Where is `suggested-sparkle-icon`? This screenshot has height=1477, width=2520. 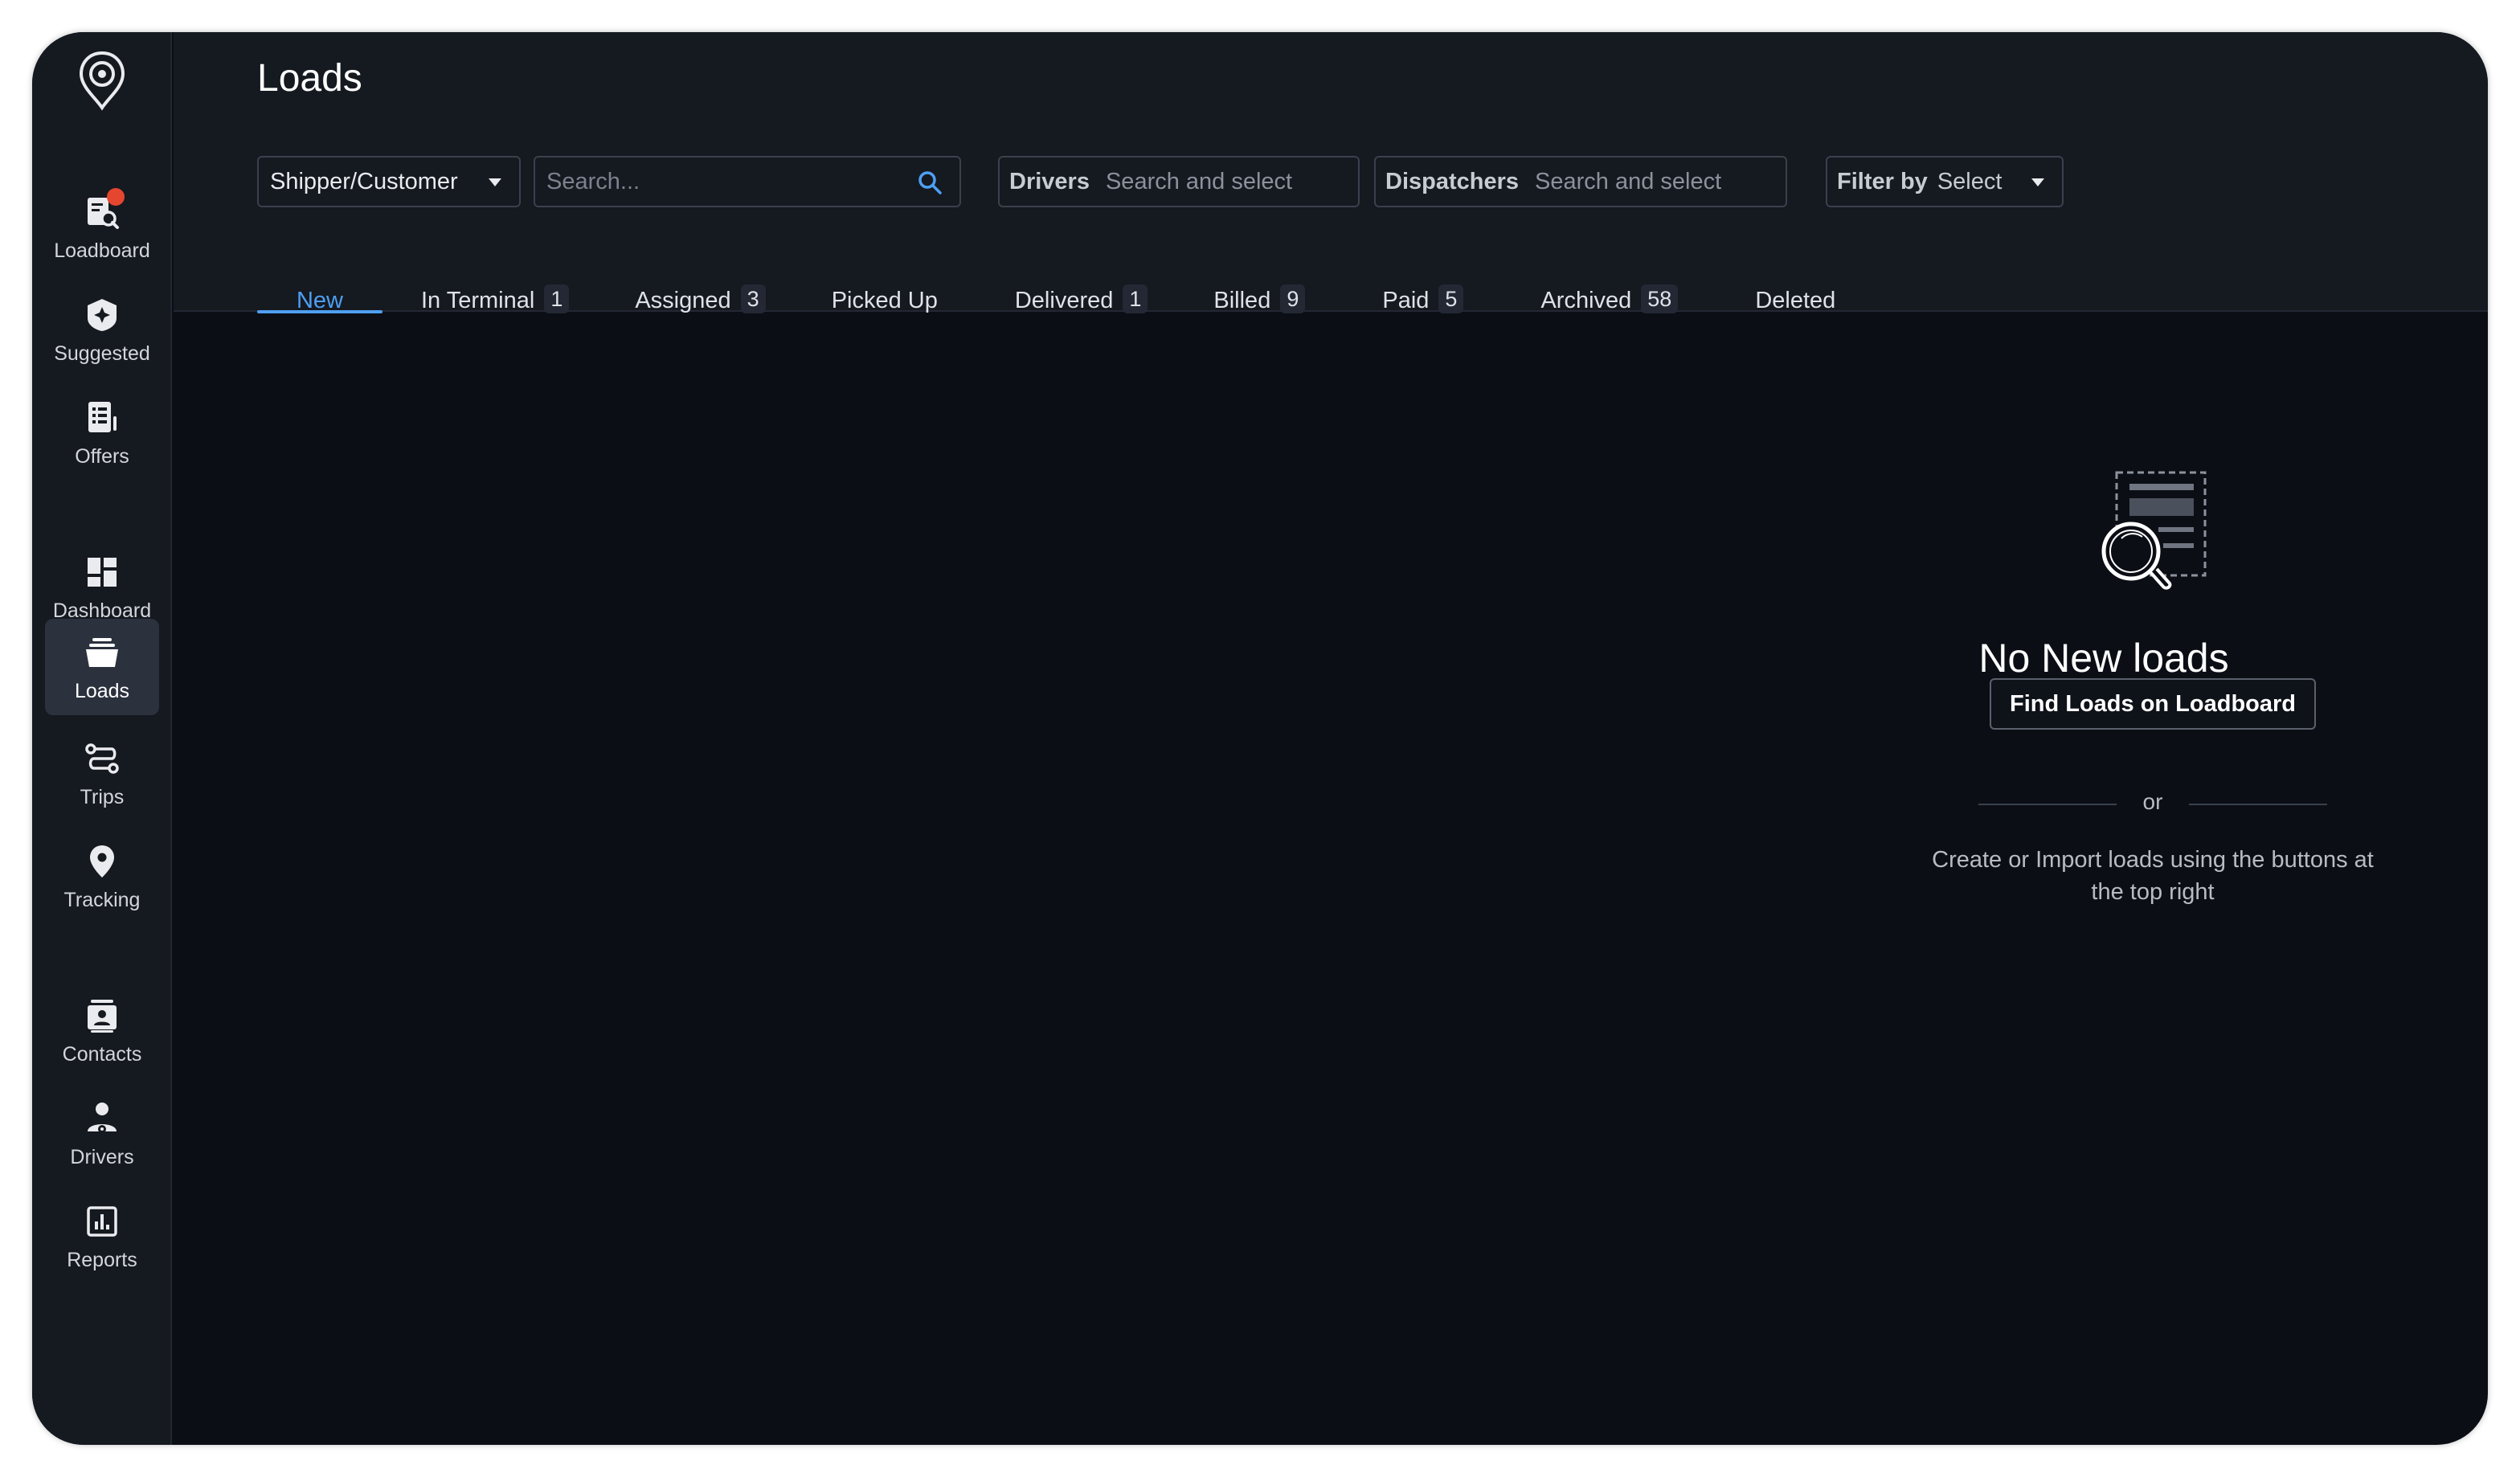
suggested-sparkle-icon is located at coordinates (102, 315).